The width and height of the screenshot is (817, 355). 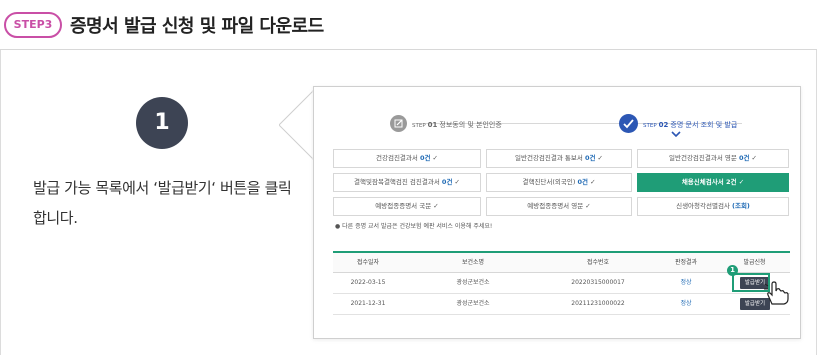 I want to click on callout-number-badge: 1, so click(x=732, y=270).